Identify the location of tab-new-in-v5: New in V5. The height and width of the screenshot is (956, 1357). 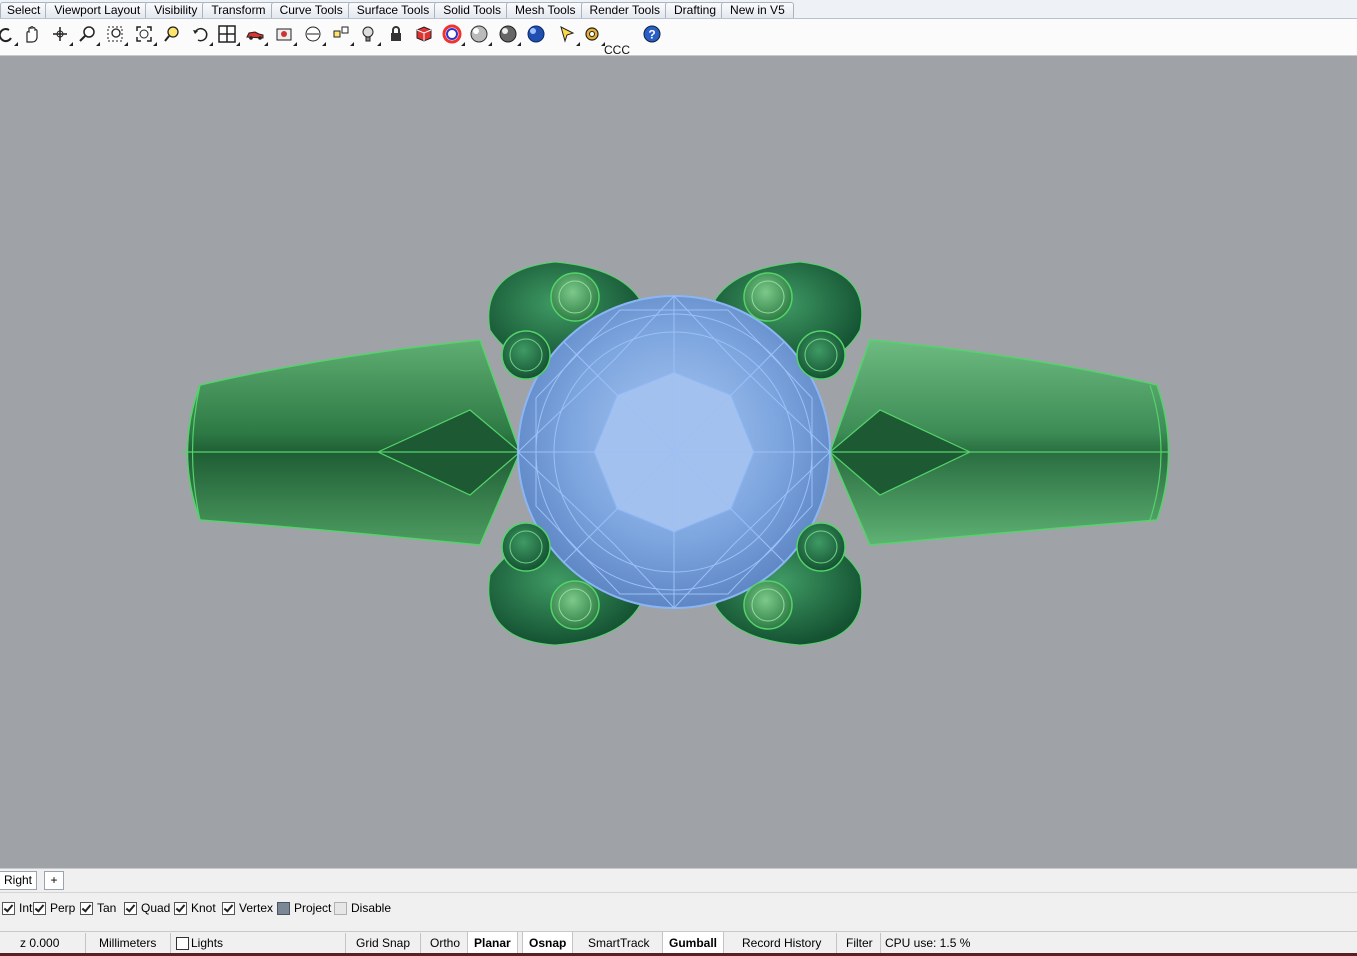
(757, 10).